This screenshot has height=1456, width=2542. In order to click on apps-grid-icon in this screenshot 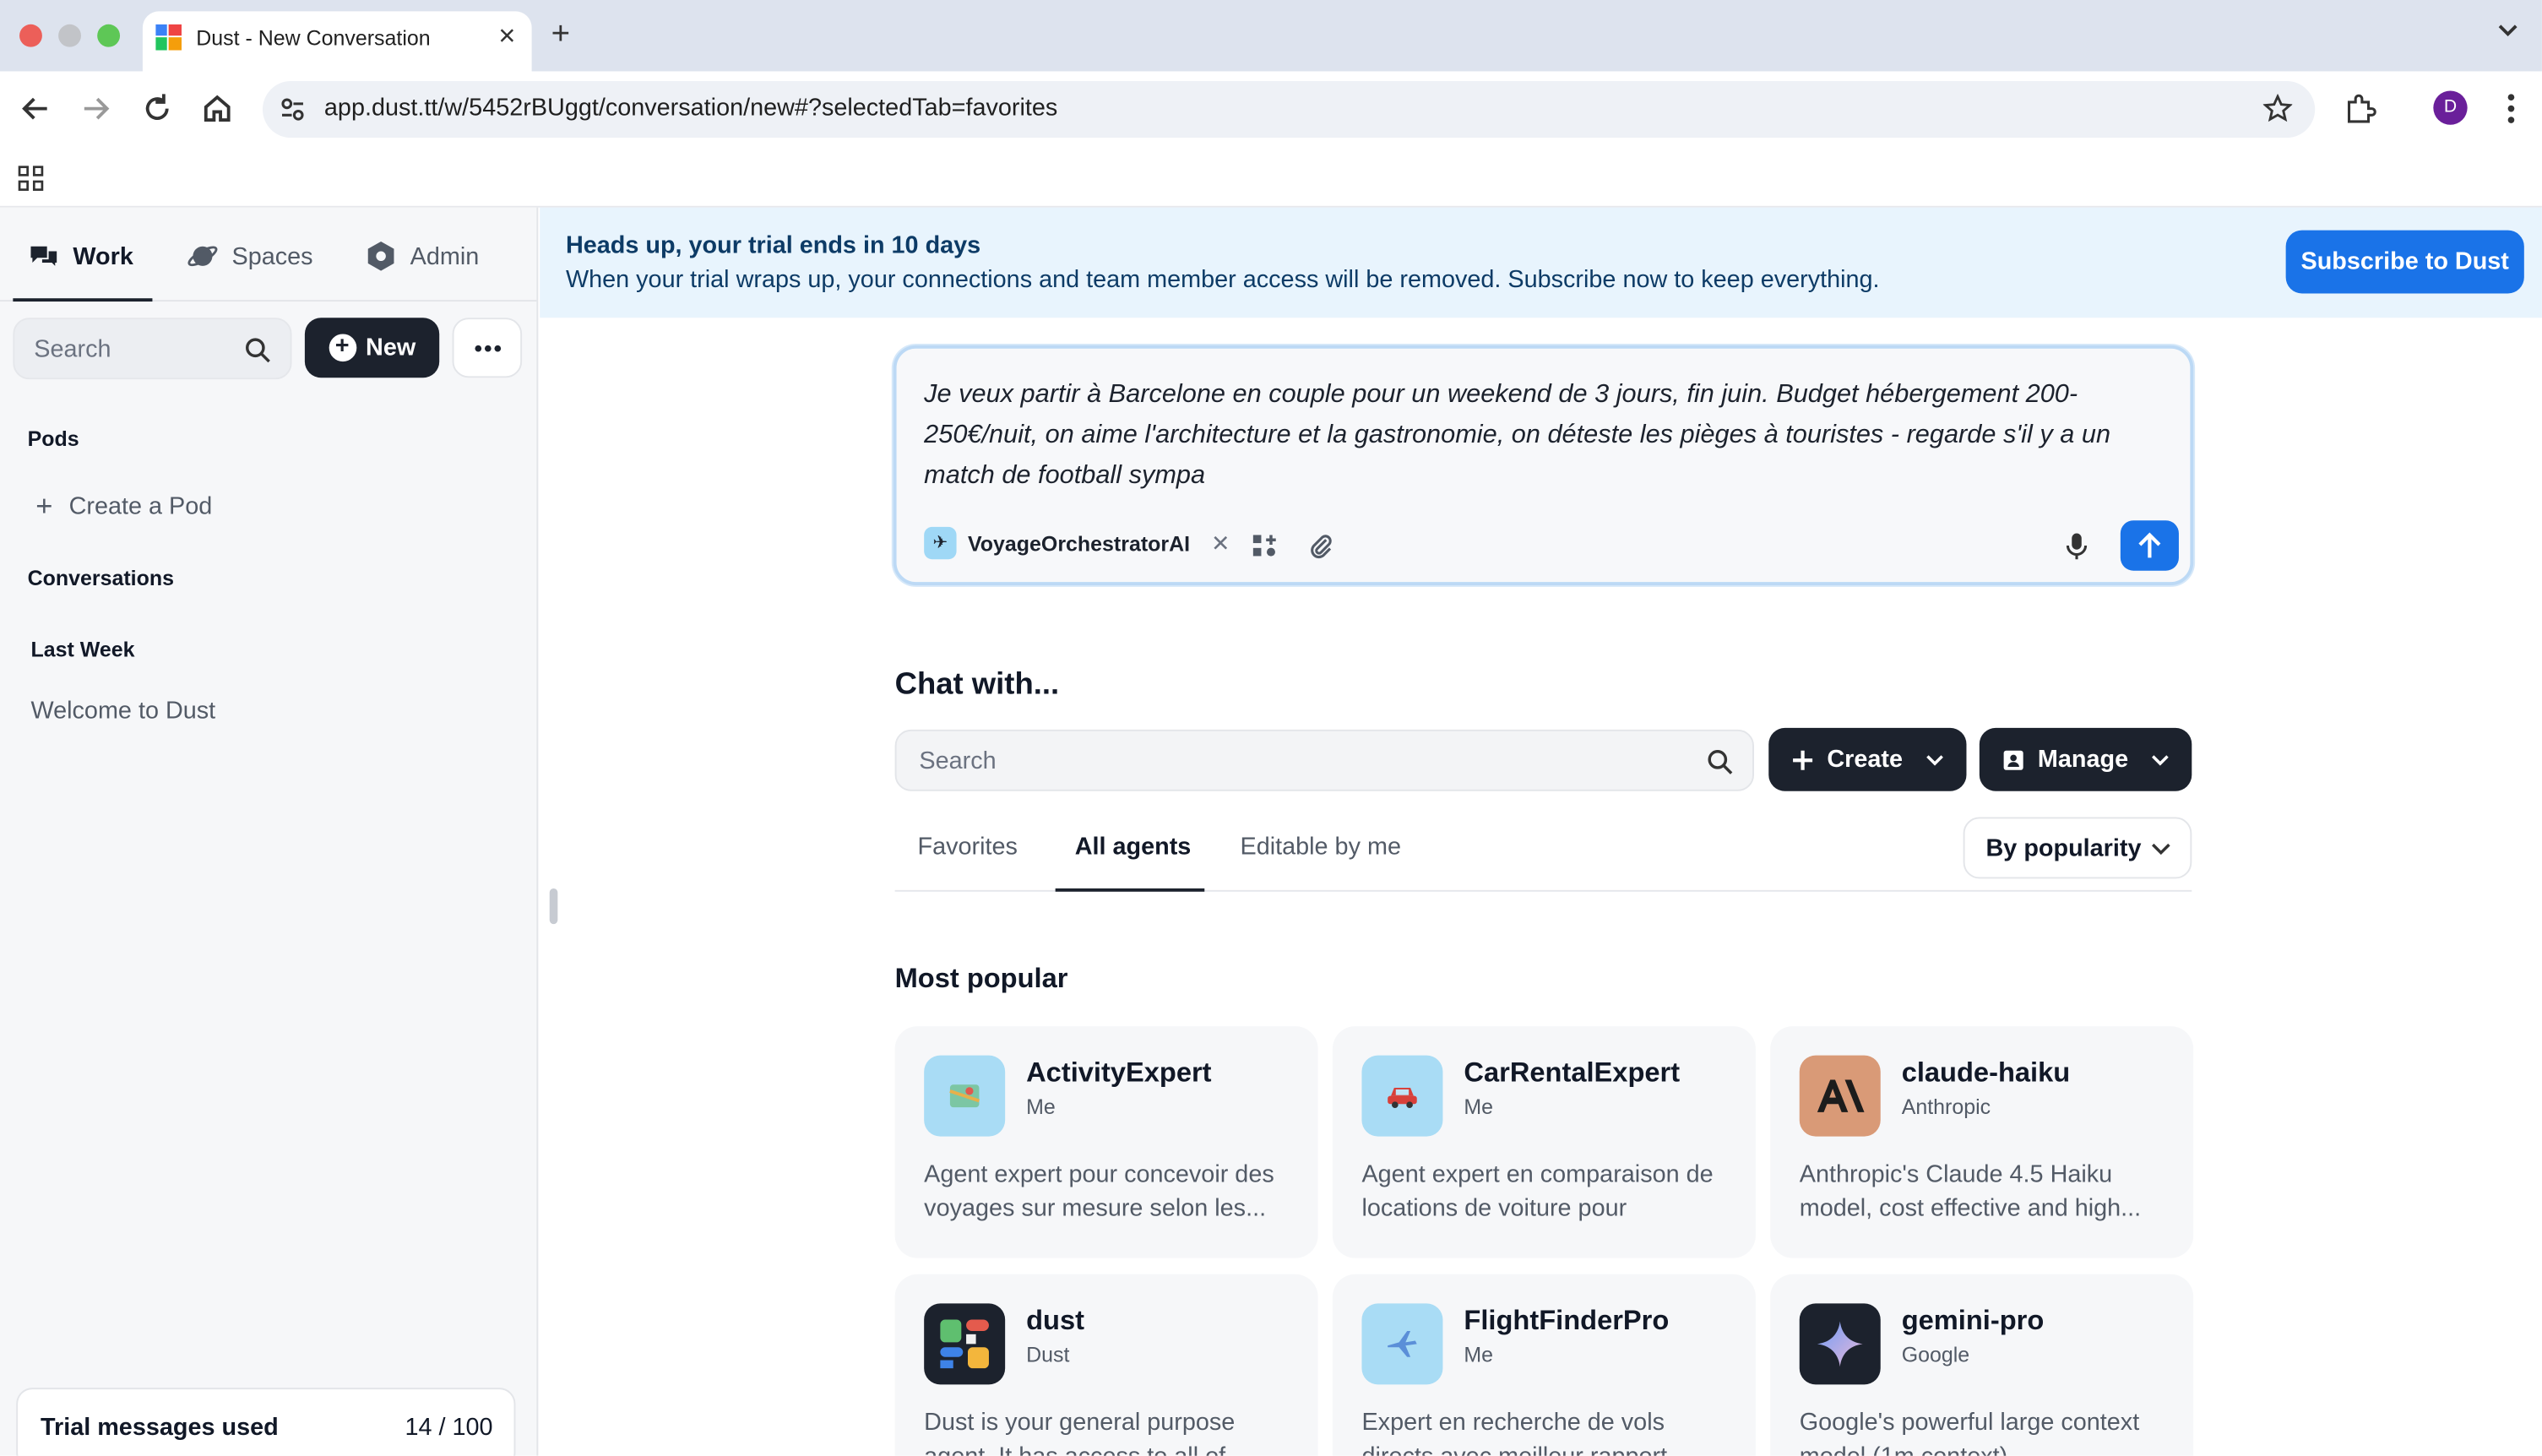, I will do `click(31, 179)`.